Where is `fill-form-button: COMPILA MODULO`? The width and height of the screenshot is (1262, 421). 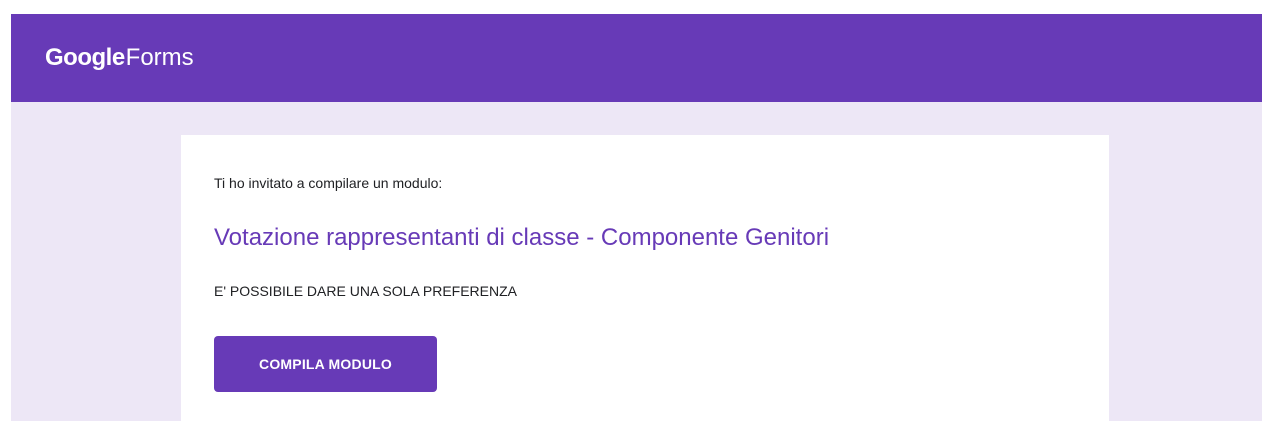 fill-form-button: COMPILA MODULO is located at coordinates (325, 364).